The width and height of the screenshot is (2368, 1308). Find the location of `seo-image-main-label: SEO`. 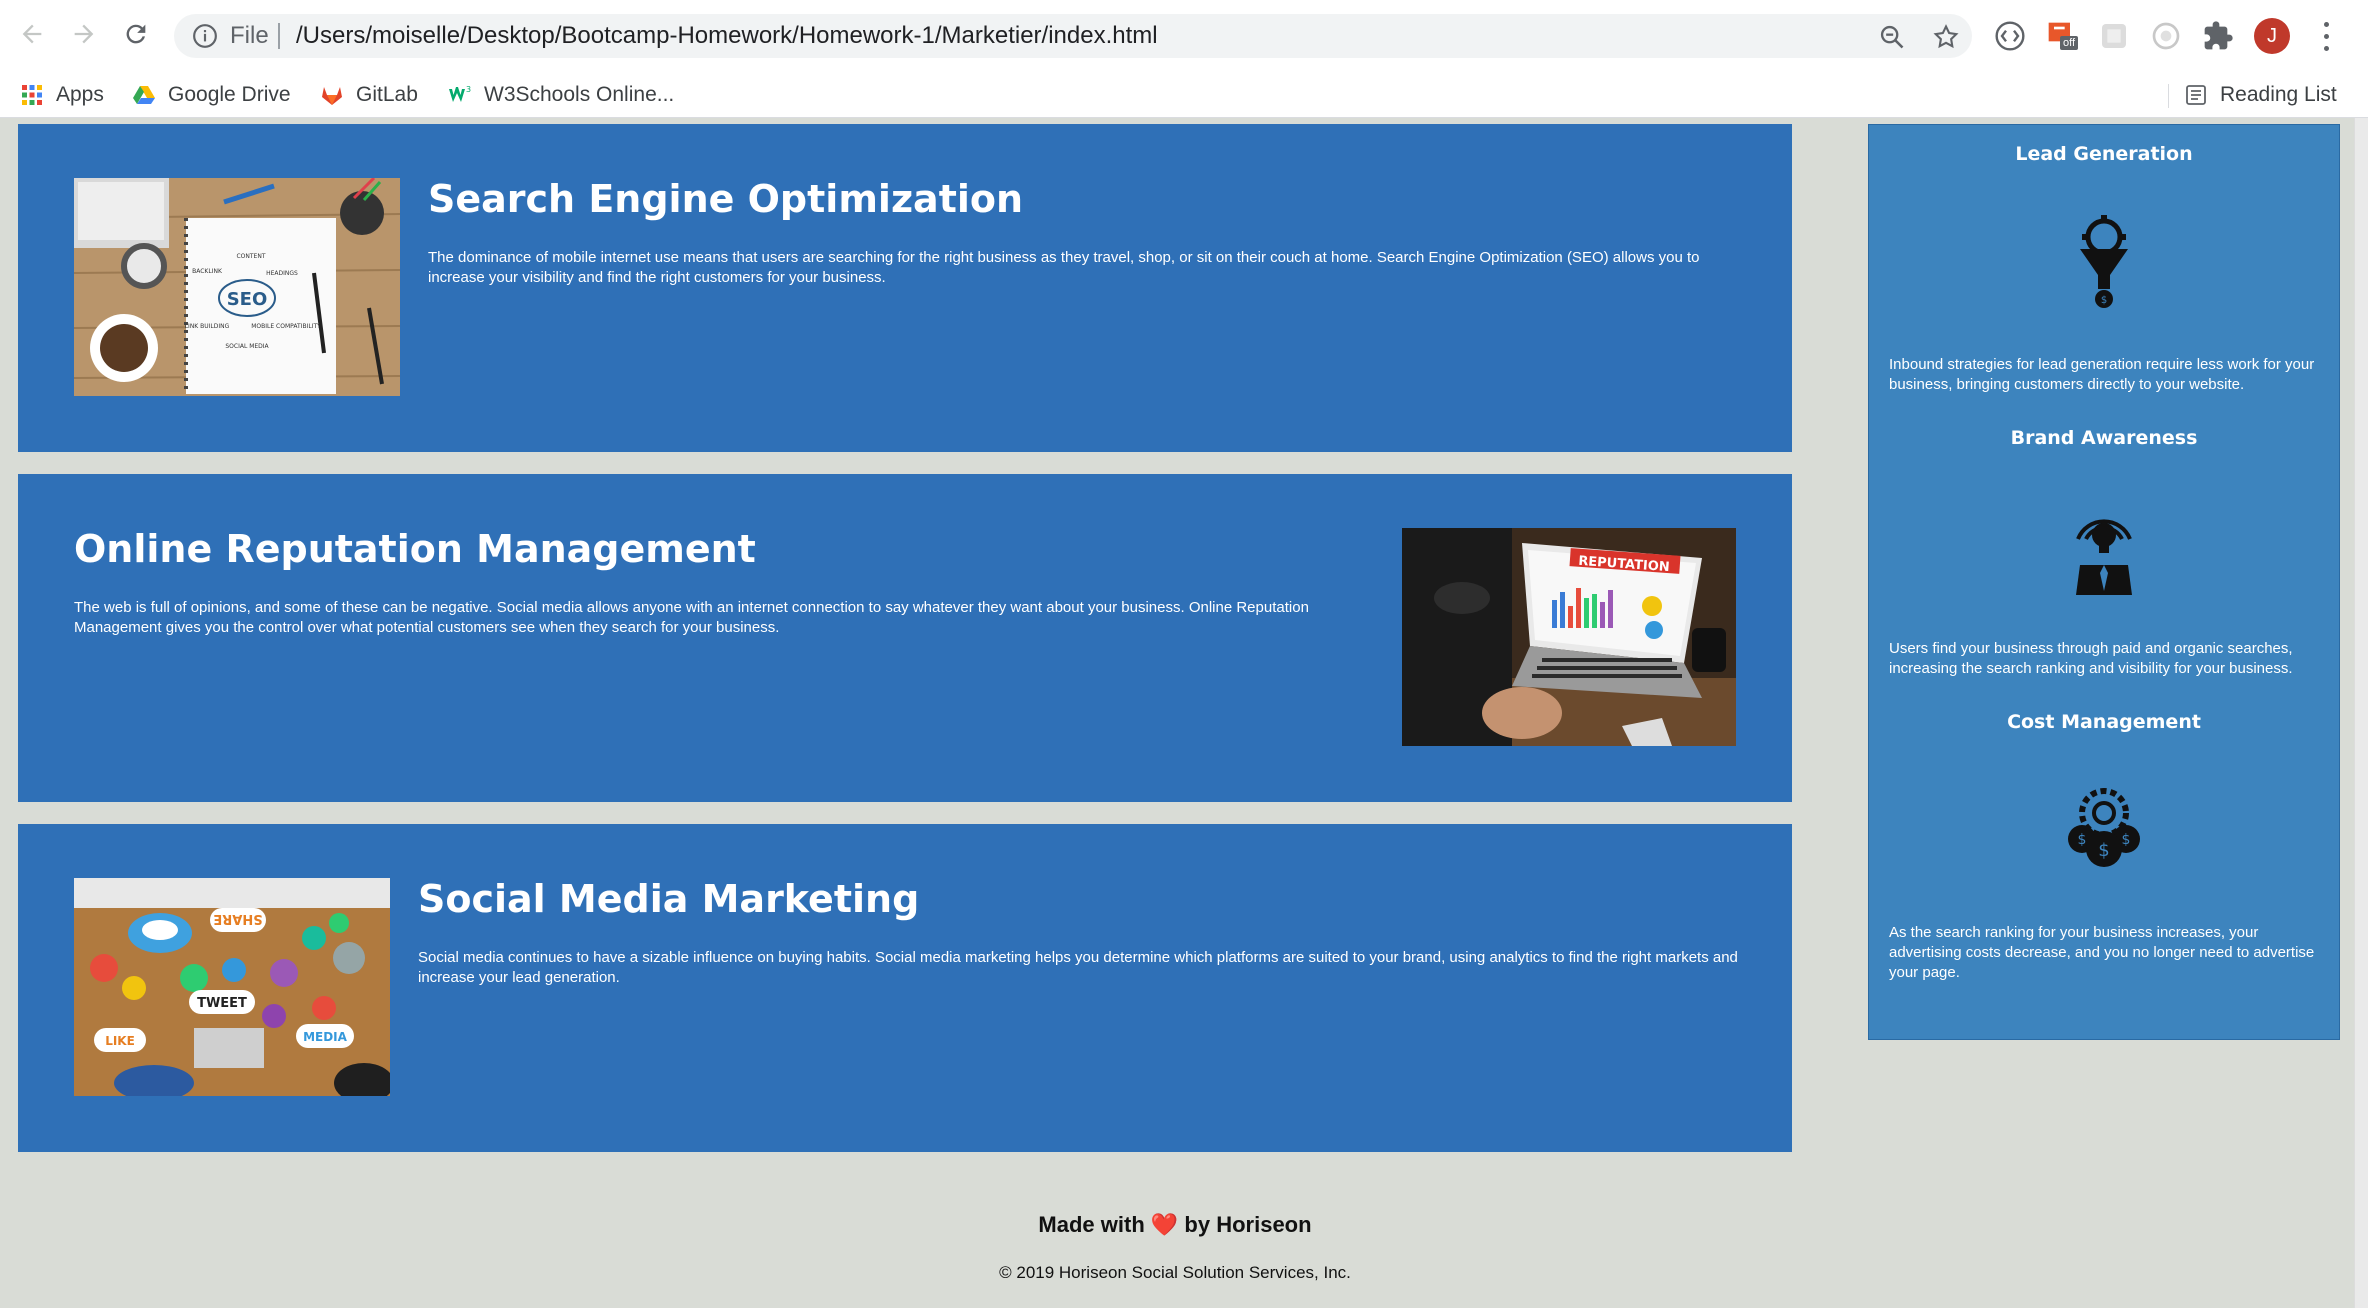

seo-image-main-label: SEO is located at coordinates (247, 299).